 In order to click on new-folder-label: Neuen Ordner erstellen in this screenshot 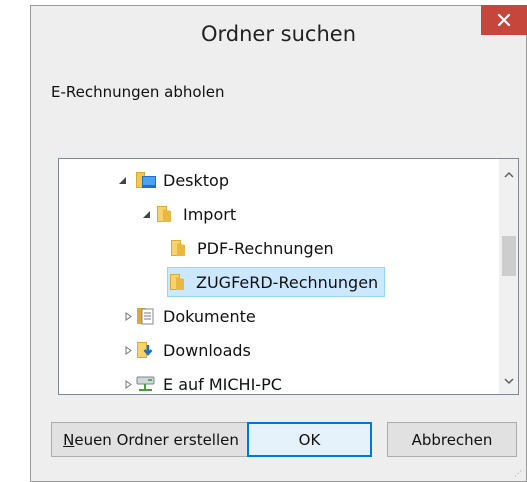, I will do `click(151, 440)`.